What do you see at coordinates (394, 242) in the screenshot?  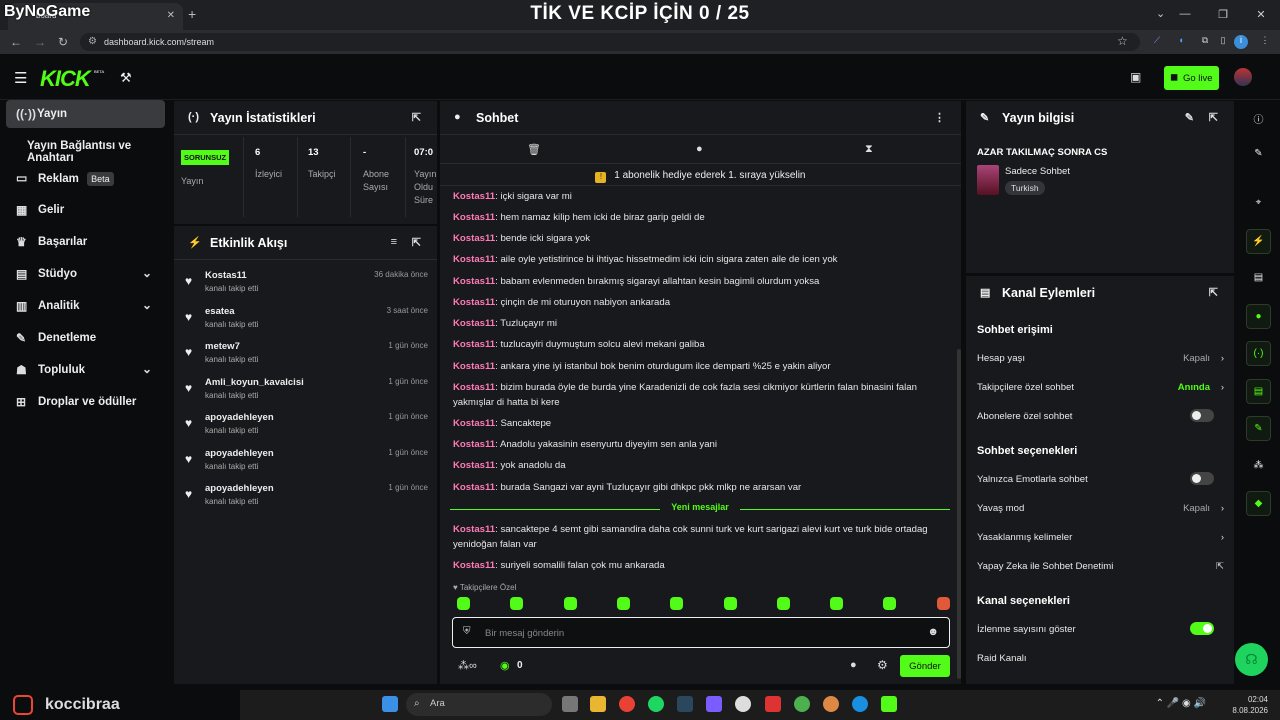 I see `filter-icon: ≡` at bounding box center [394, 242].